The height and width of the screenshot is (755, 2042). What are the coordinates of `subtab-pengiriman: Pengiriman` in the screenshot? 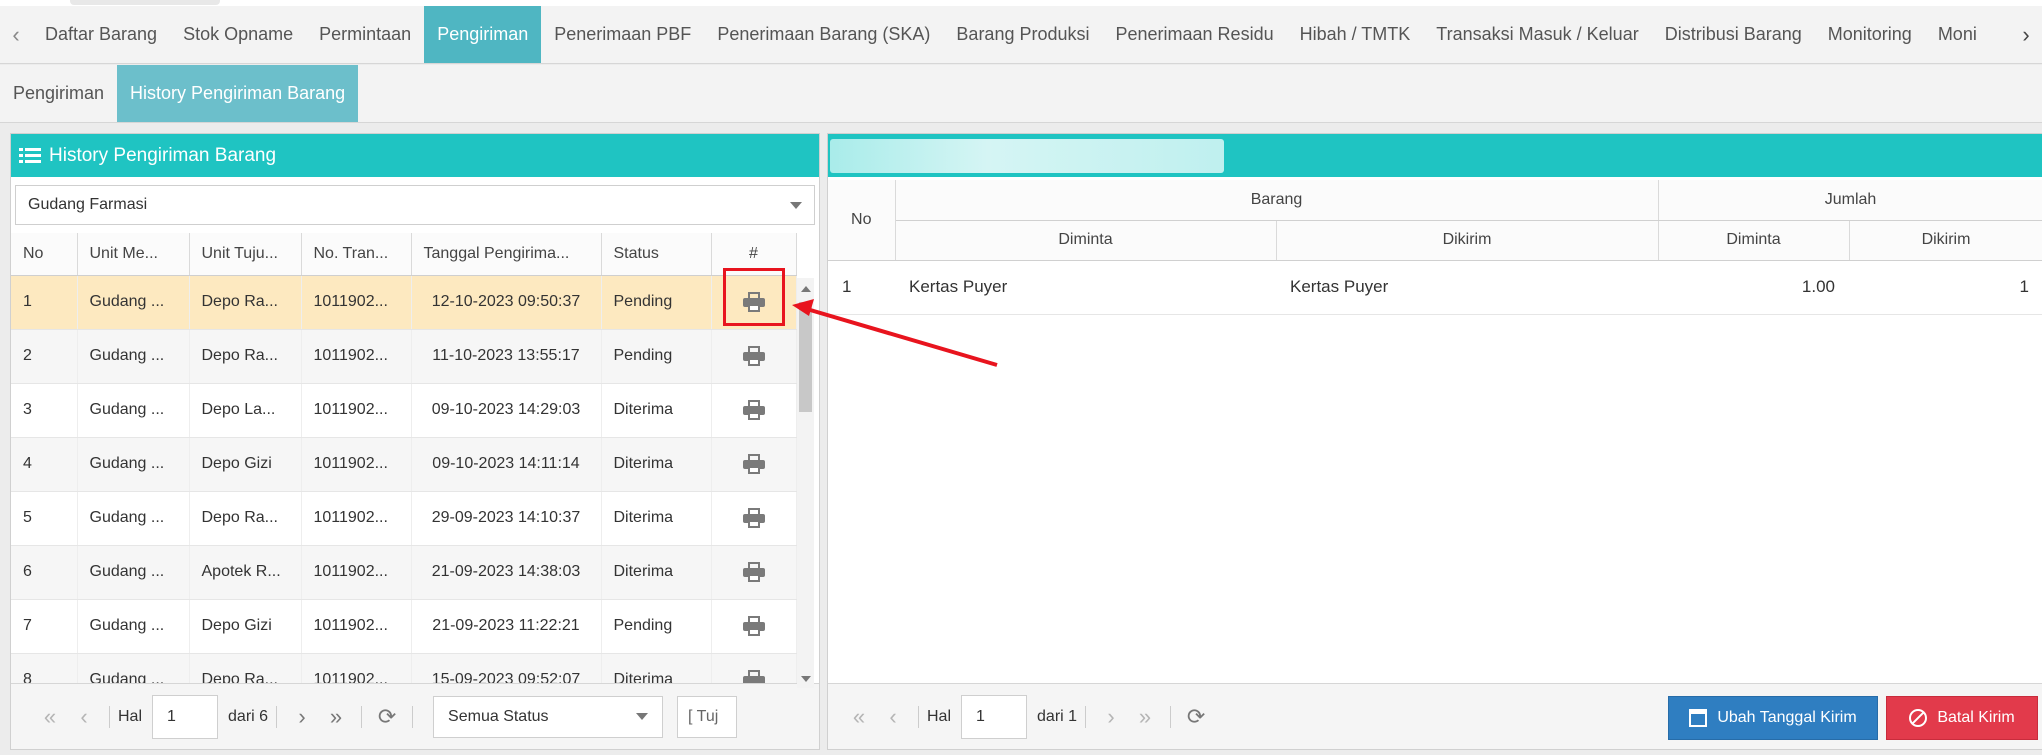 It's located at (58, 93).